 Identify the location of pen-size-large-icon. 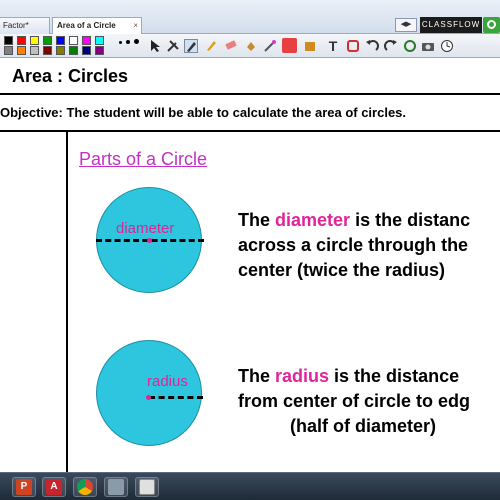
(136, 41).